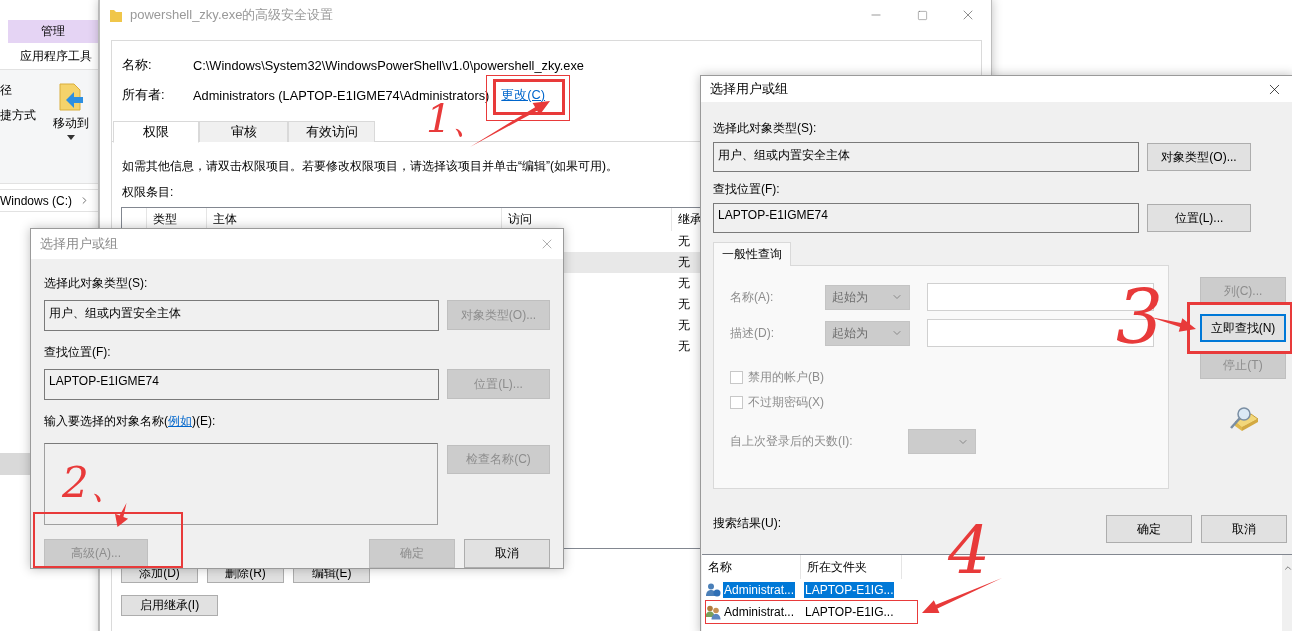 The width and height of the screenshot is (1292, 631). I want to click on ribbon-group-label: 应用程序工具, so click(56, 56).